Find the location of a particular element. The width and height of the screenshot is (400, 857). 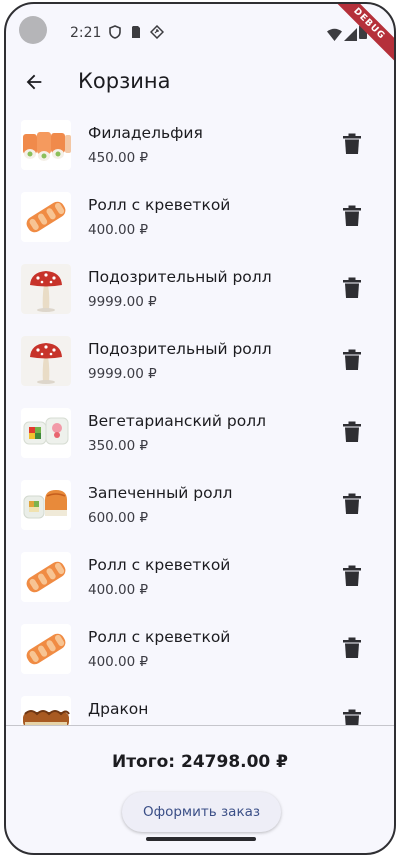

dragon-roll-image is located at coordinates (46, 711).